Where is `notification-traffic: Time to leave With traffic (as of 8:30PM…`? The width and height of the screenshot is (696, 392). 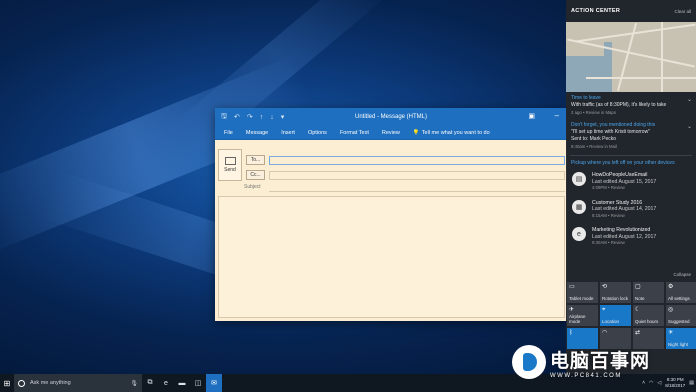
notification-traffic: Time to leave With traffic (as of 8:30PM… is located at coordinates (631, 105).